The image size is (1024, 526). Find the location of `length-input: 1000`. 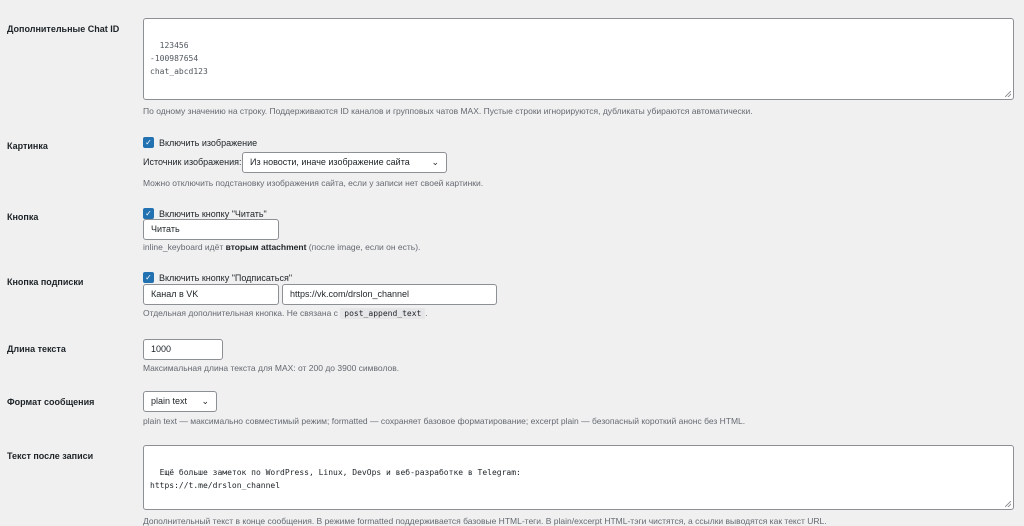

length-input: 1000 is located at coordinates (183, 349).